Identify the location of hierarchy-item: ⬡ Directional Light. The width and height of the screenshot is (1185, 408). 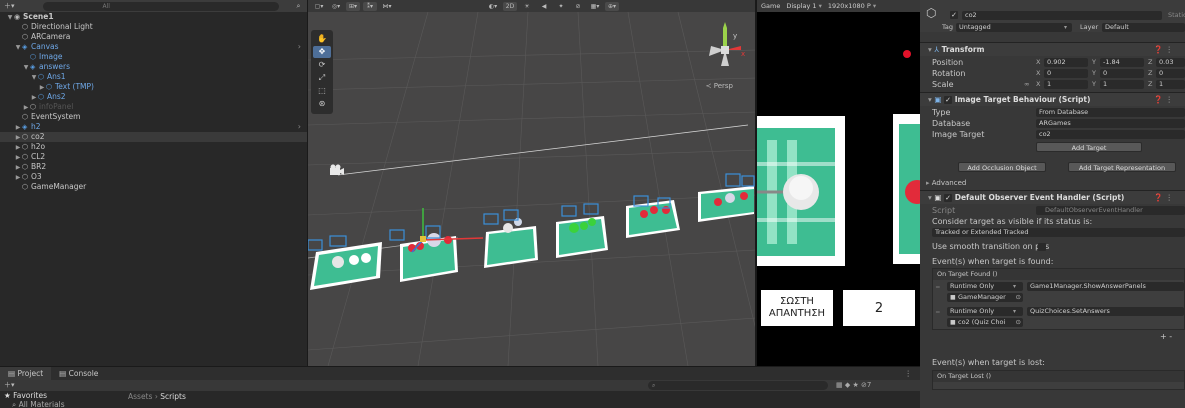
(153, 27).